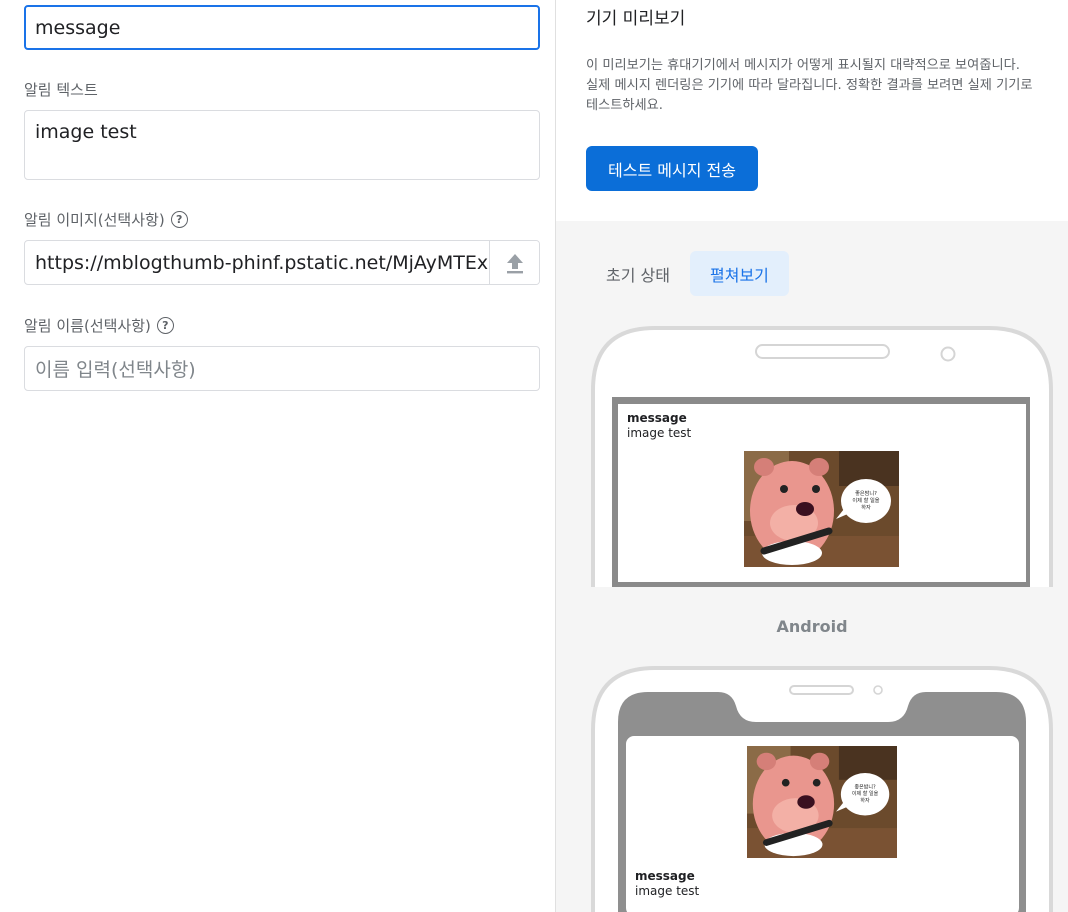 The height and width of the screenshot is (912, 1068). Describe the element at coordinates (624, 105) in the screenshot. I see `preview-desc-line: 테스트하세요.` at that location.